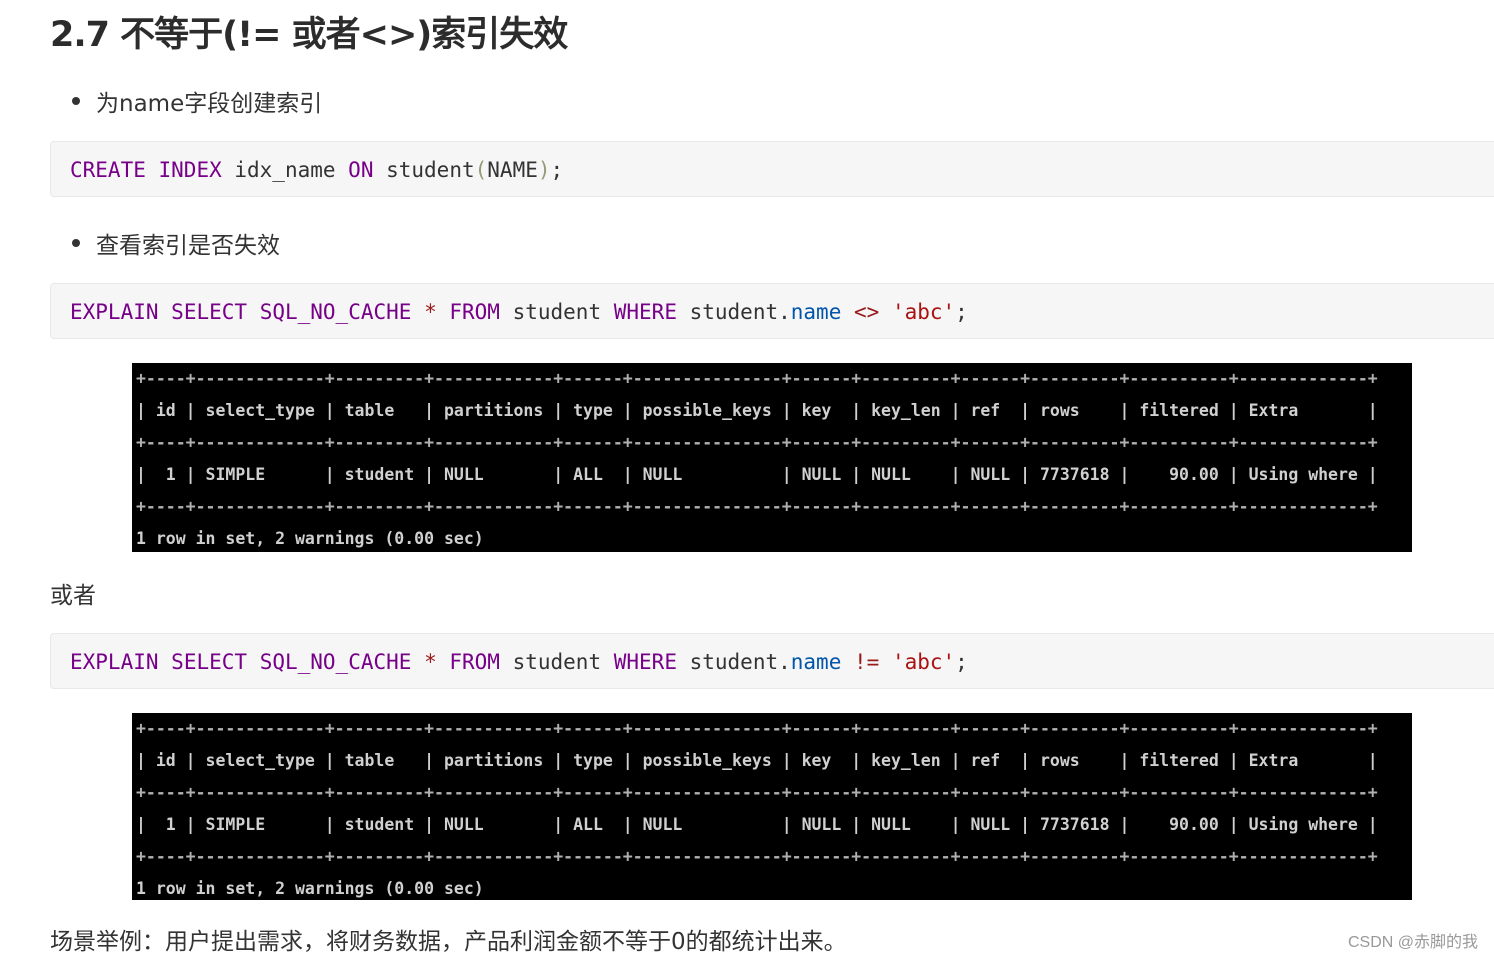 This screenshot has width=1494, height=956. Describe the element at coordinates (1412, 942) in the screenshot. I see `watermark: CSDN @赤脚的我` at that location.